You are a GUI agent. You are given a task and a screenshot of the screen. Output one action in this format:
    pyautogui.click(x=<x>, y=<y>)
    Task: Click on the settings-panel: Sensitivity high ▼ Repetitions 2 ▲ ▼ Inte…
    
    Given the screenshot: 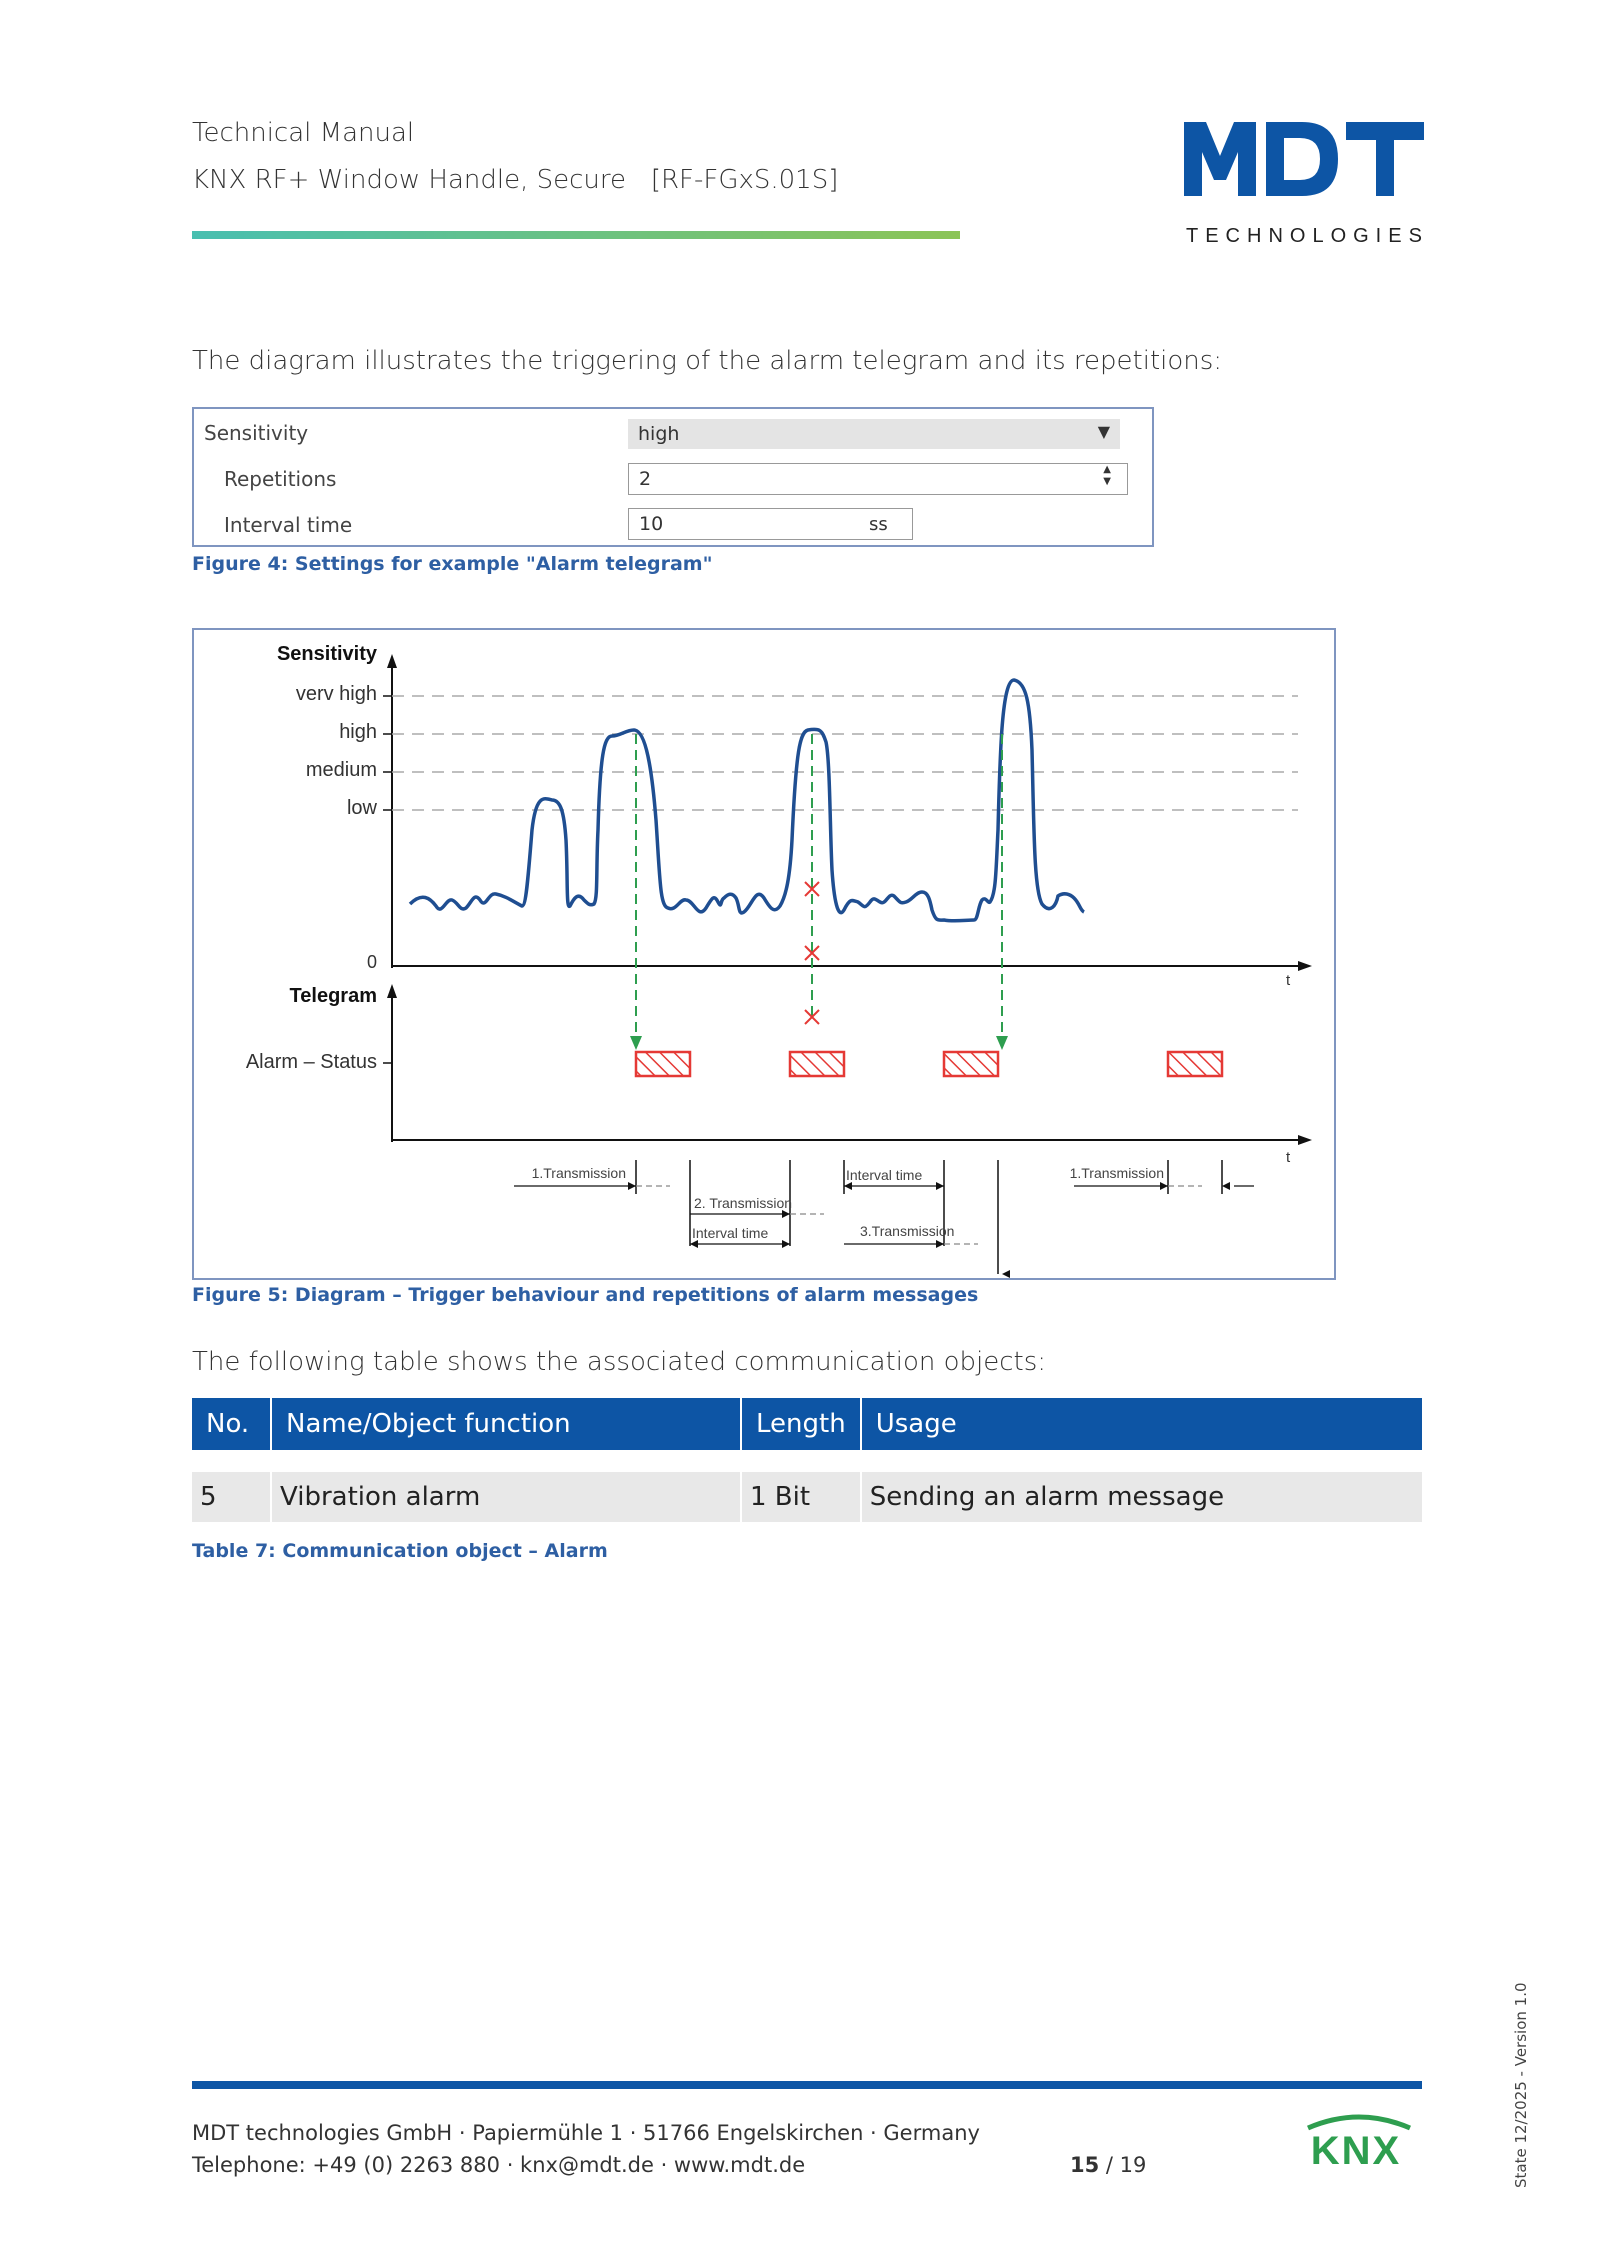 What is the action you would take?
    pyautogui.click(x=673, y=477)
    